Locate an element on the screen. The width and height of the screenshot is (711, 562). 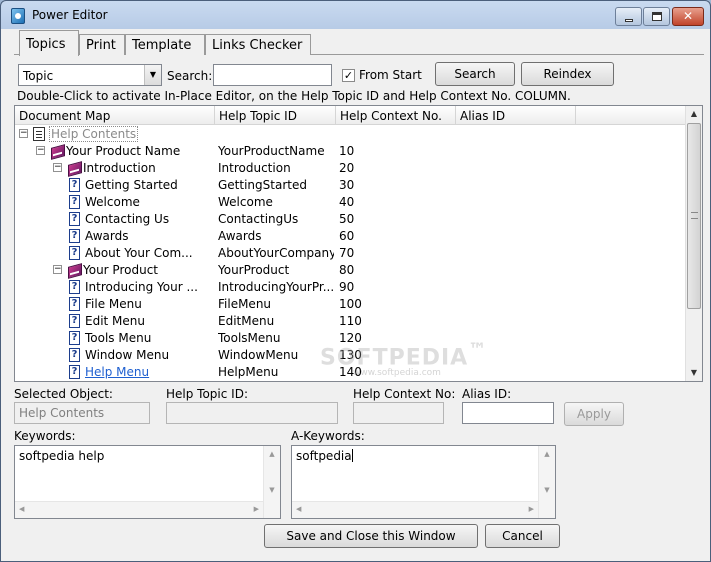
tree-item-label: Edit Menu is located at coordinates (115, 321).